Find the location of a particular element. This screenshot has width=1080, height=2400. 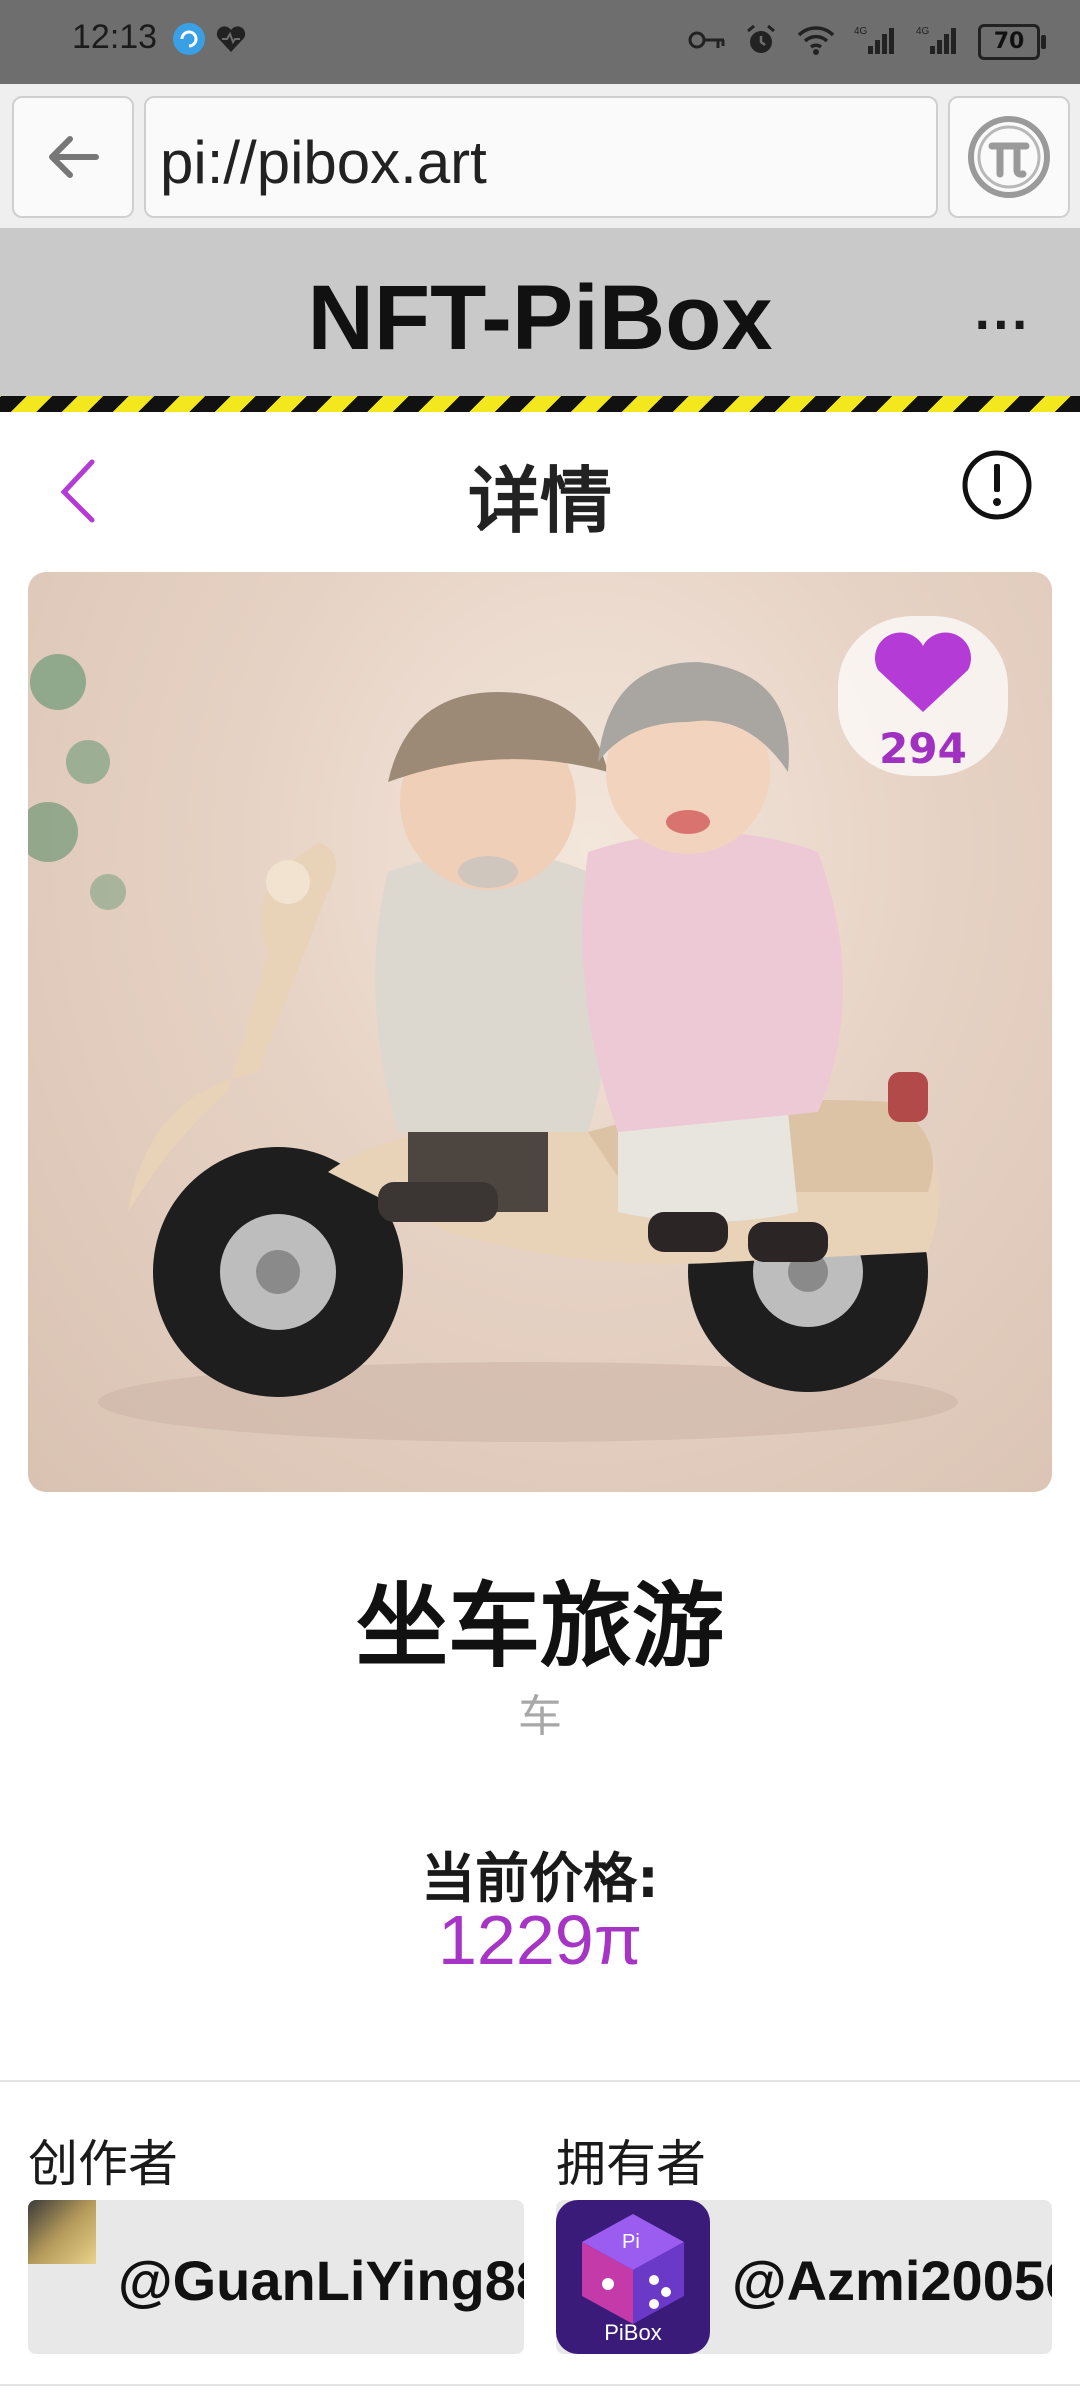

creator-avatar is located at coordinates (62, 2232).